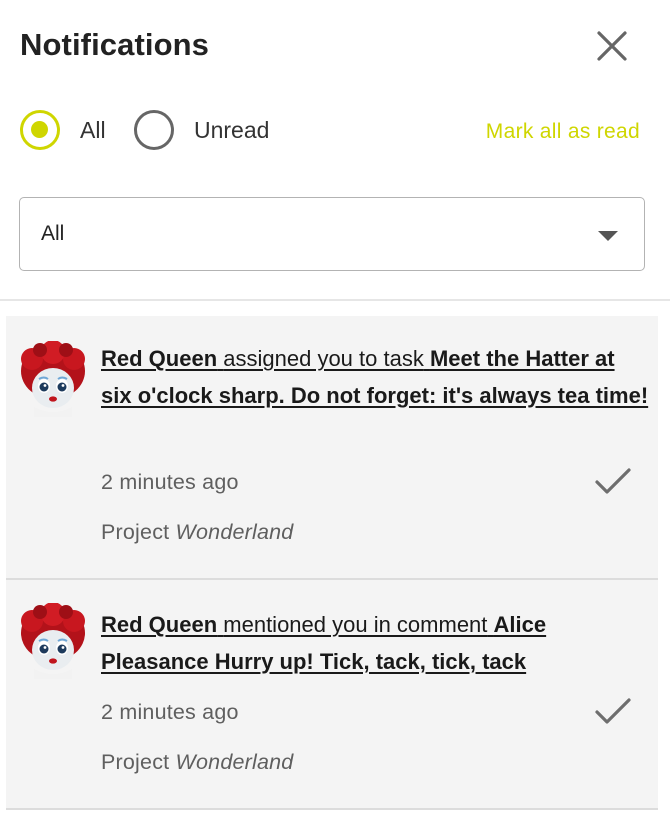  Describe the element at coordinates (335, 300) in the screenshot. I see `divider` at that location.